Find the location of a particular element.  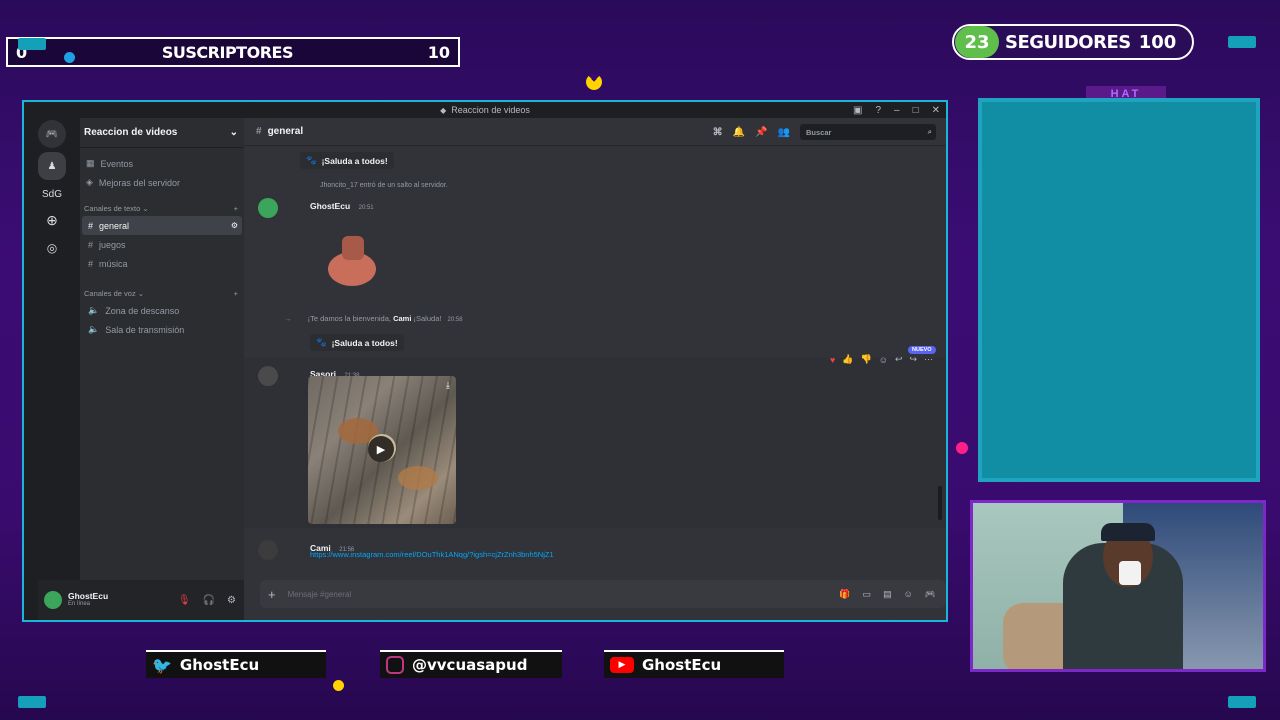

social-youtube: ▶ GhostEcu is located at coordinates (694, 664).